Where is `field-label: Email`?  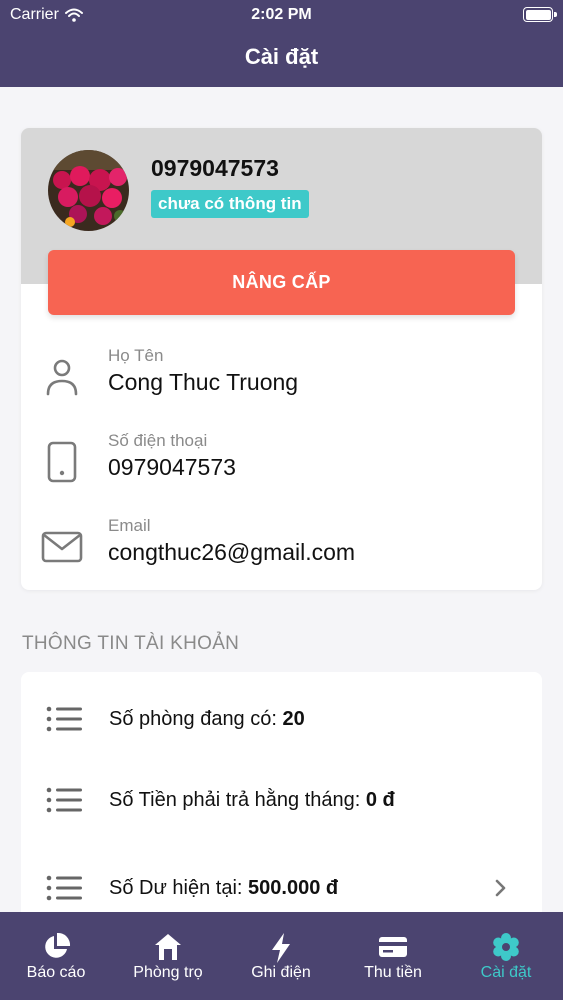
field-label: Email is located at coordinates (129, 525).